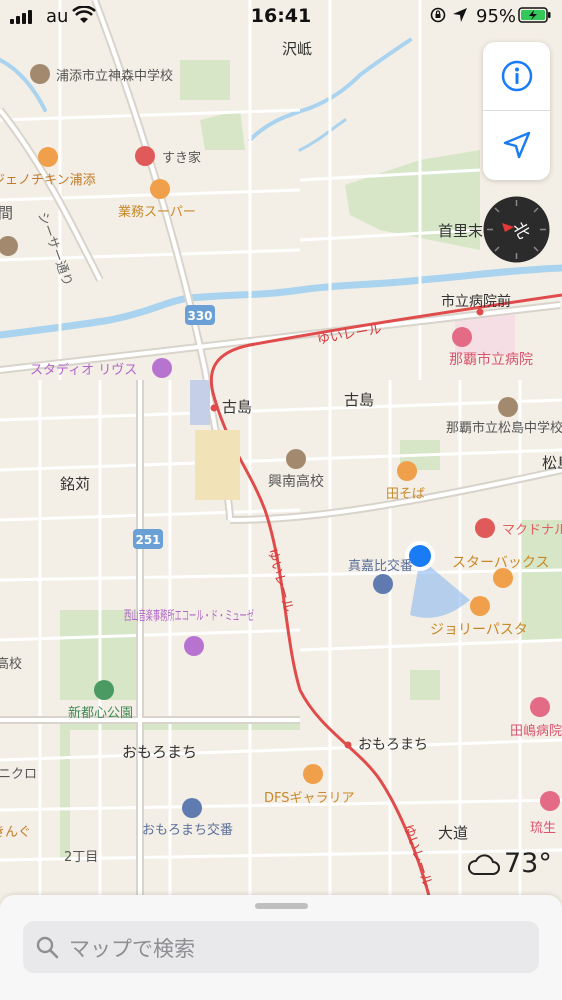 This screenshot has height=1000, width=562. Describe the element at coordinates (81, 857) in the screenshot. I see `label-nichome: 2丁目` at that location.